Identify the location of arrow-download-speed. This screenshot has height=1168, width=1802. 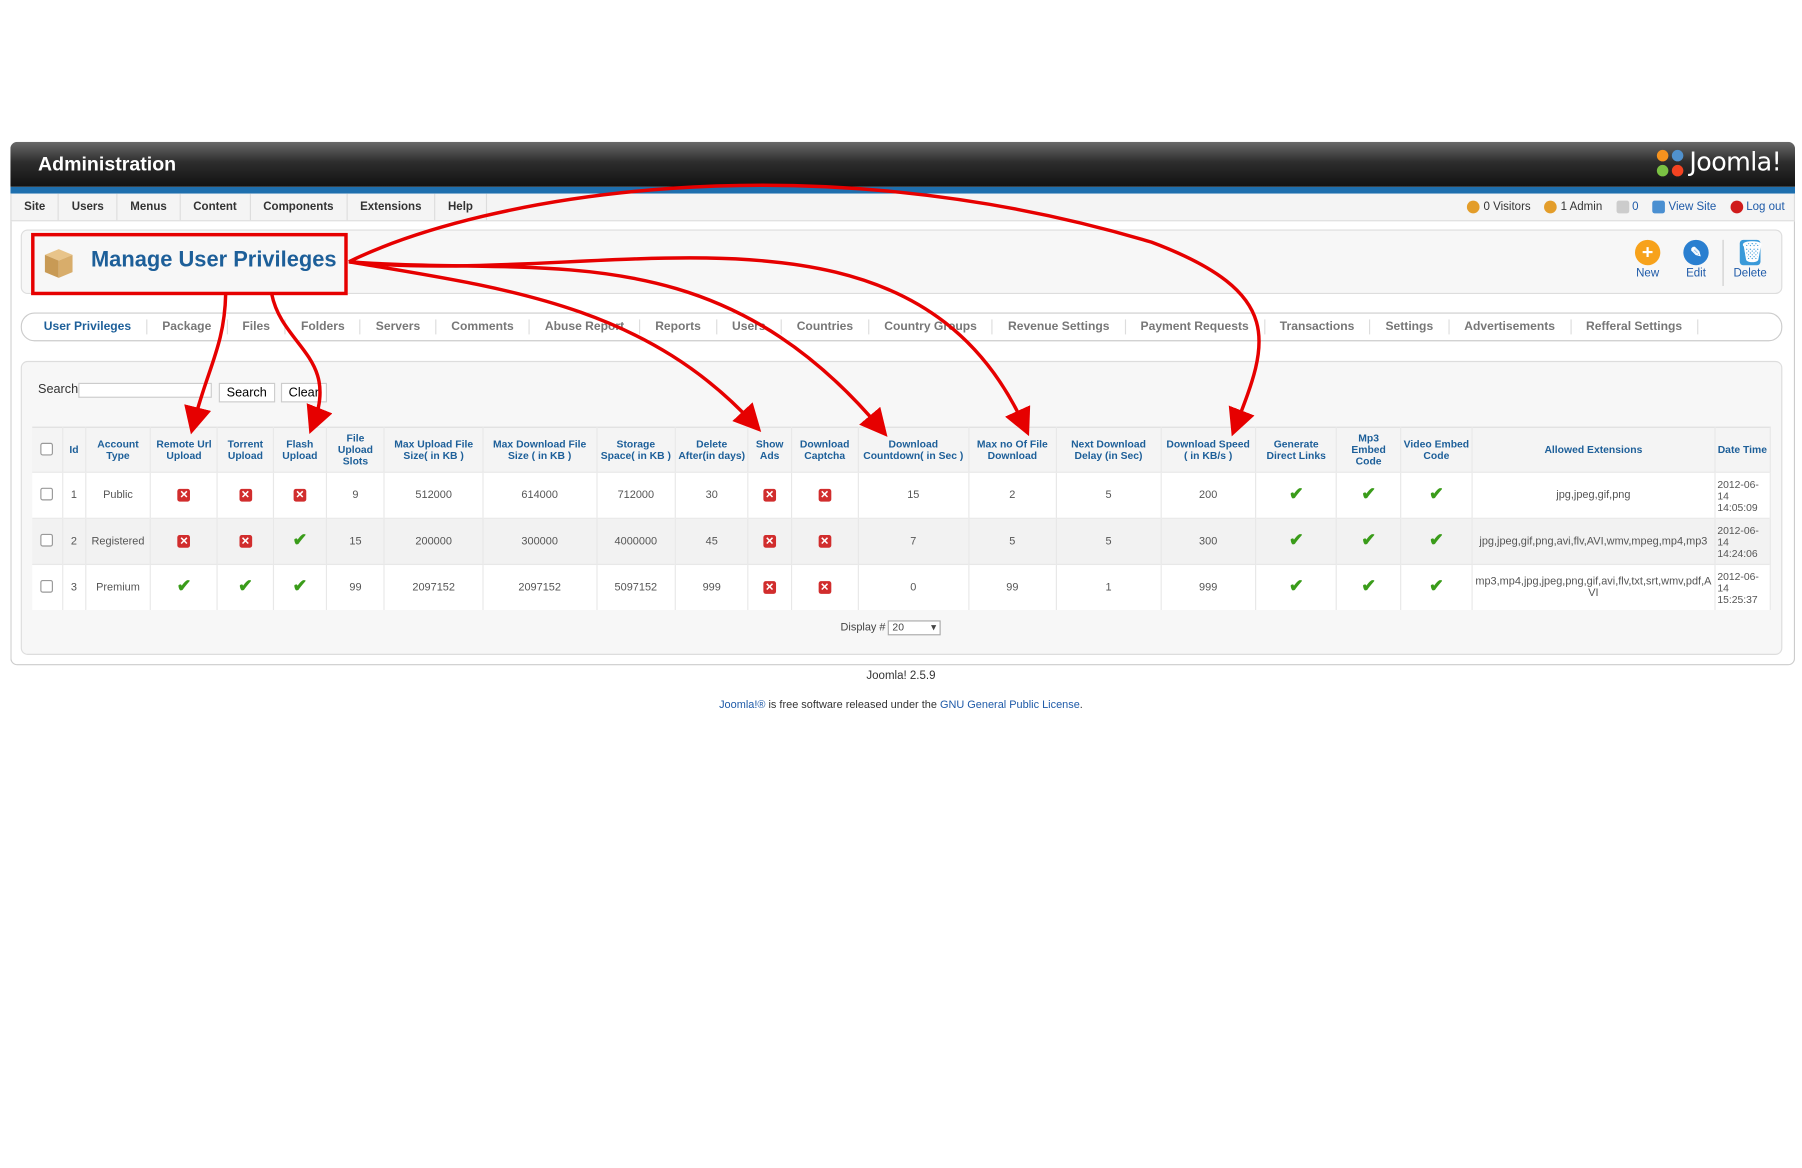
(804, 310).